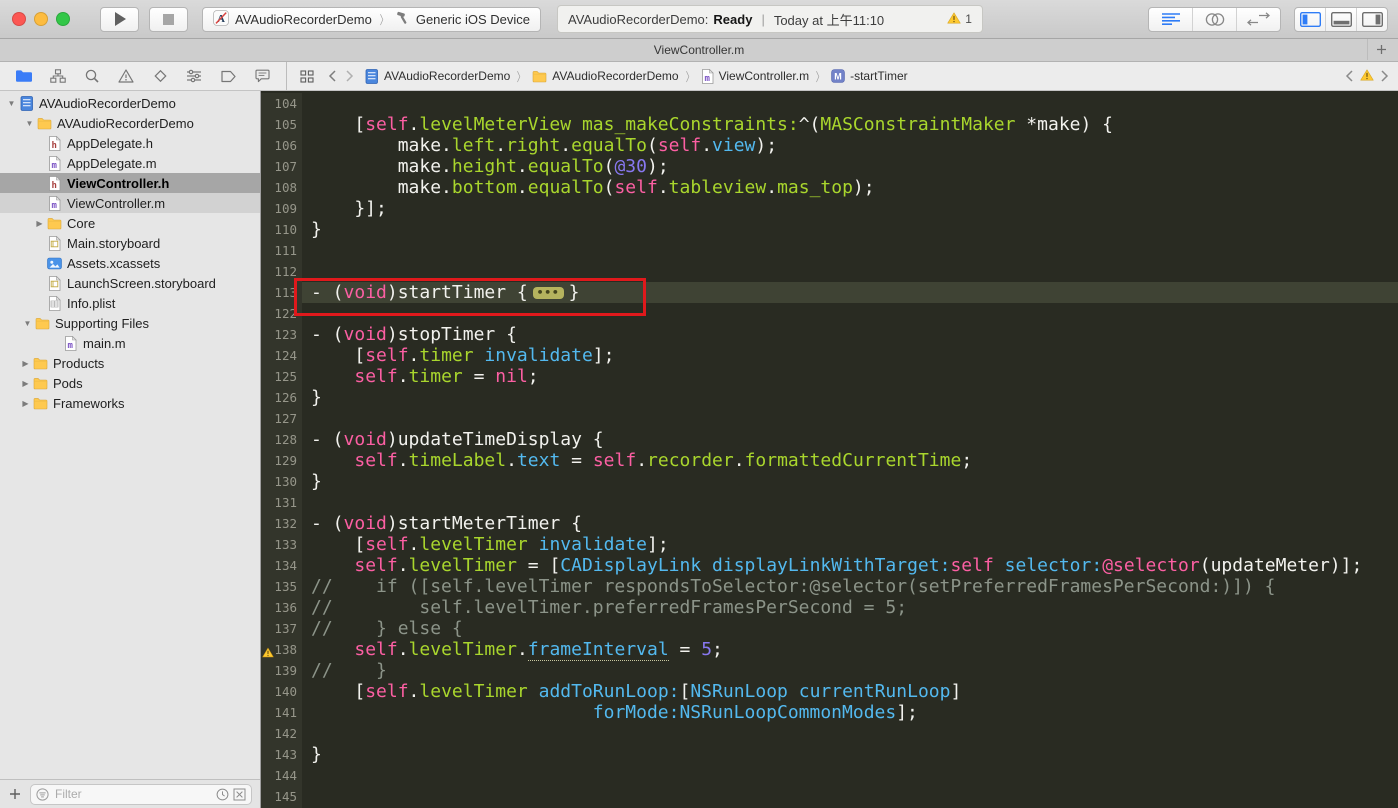 This screenshot has height=808, width=1398. I want to click on sidebar-item-frameworks: ▶ Frameworks, so click(130, 403).